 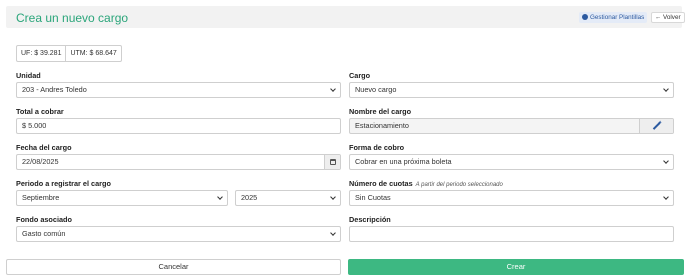 What do you see at coordinates (380, 111) in the screenshot?
I see `nombre-label: Nombre del cargo` at bounding box center [380, 111].